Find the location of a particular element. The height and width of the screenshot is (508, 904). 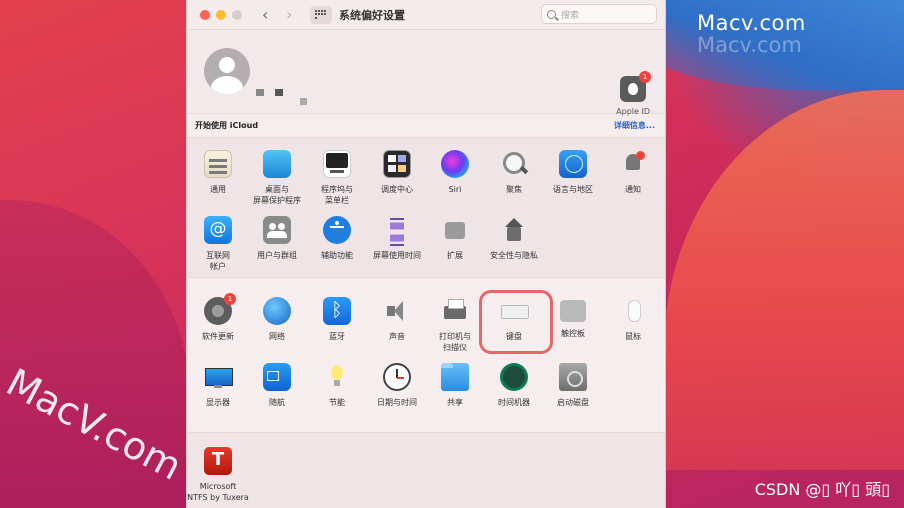

pref-pane-label: 随航 is located at coordinates (277, 402).